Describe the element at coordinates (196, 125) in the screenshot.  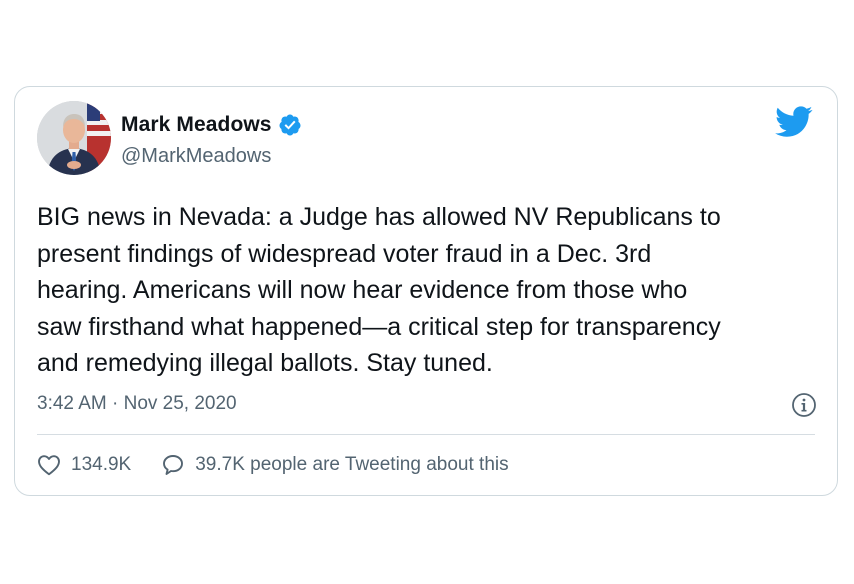
I see `author-display-name: Mark Meadows` at that location.